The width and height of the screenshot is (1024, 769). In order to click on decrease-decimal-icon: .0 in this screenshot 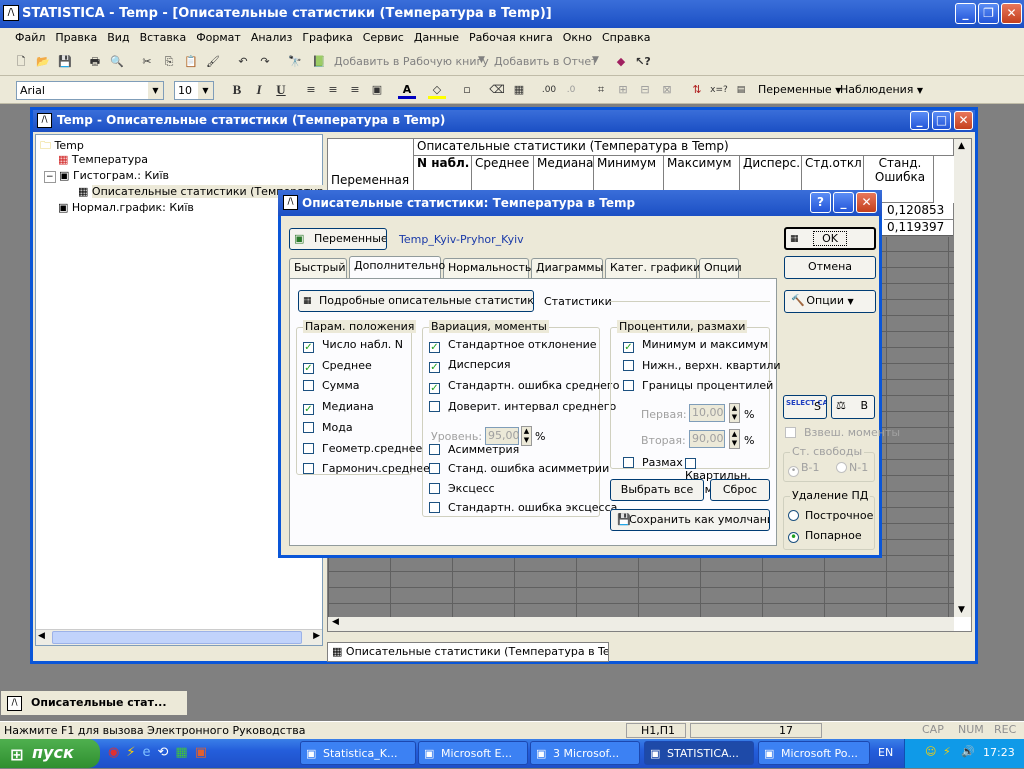, I will do `click(571, 90)`.